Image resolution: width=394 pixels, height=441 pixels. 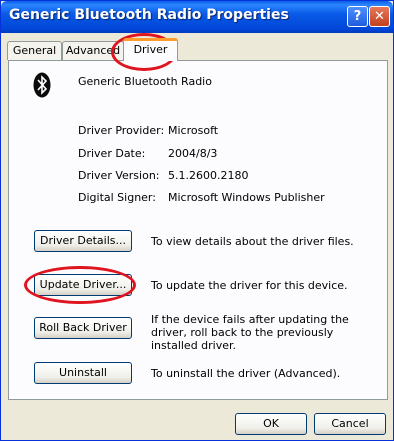 I want to click on driver-date-value: 2004/8/3, so click(x=193, y=153).